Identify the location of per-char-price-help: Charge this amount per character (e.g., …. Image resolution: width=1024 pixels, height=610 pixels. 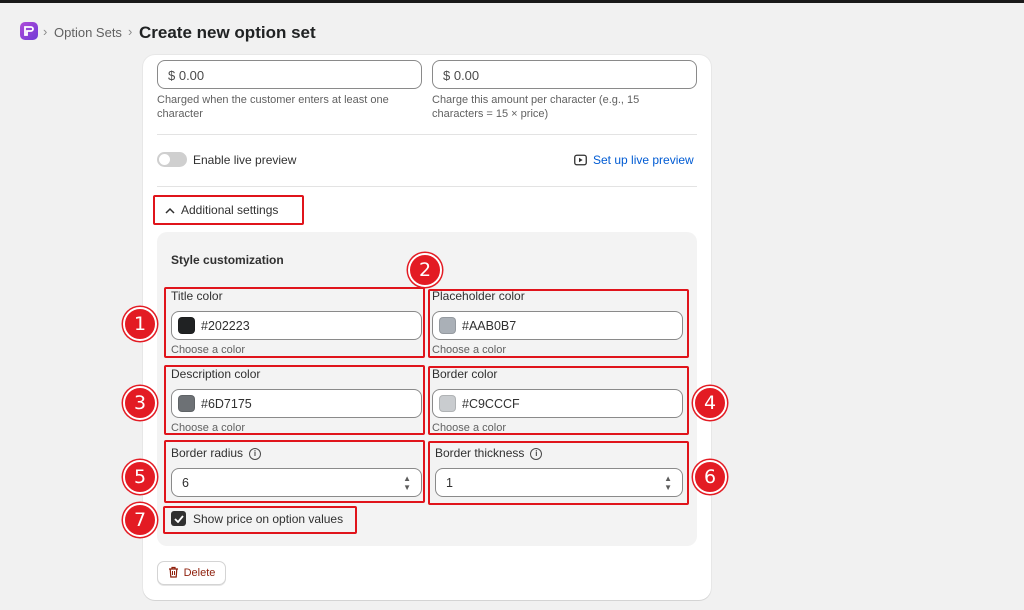
(536, 107).